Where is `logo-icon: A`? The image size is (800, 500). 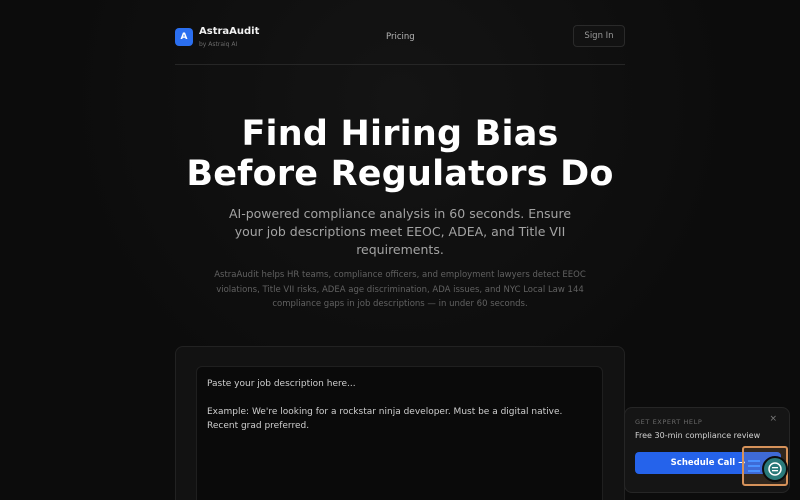
logo-icon: A is located at coordinates (184, 37).